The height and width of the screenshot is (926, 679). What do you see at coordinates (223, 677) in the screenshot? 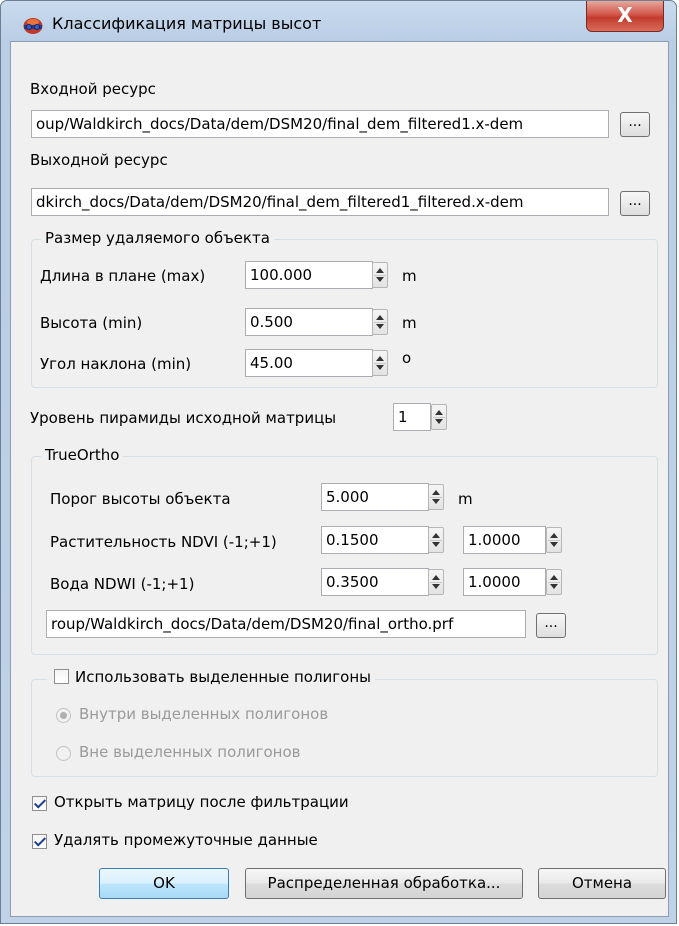
I see `use-polygons-label: Использовать выделенные полигоны` at bounding box center [223, 677].